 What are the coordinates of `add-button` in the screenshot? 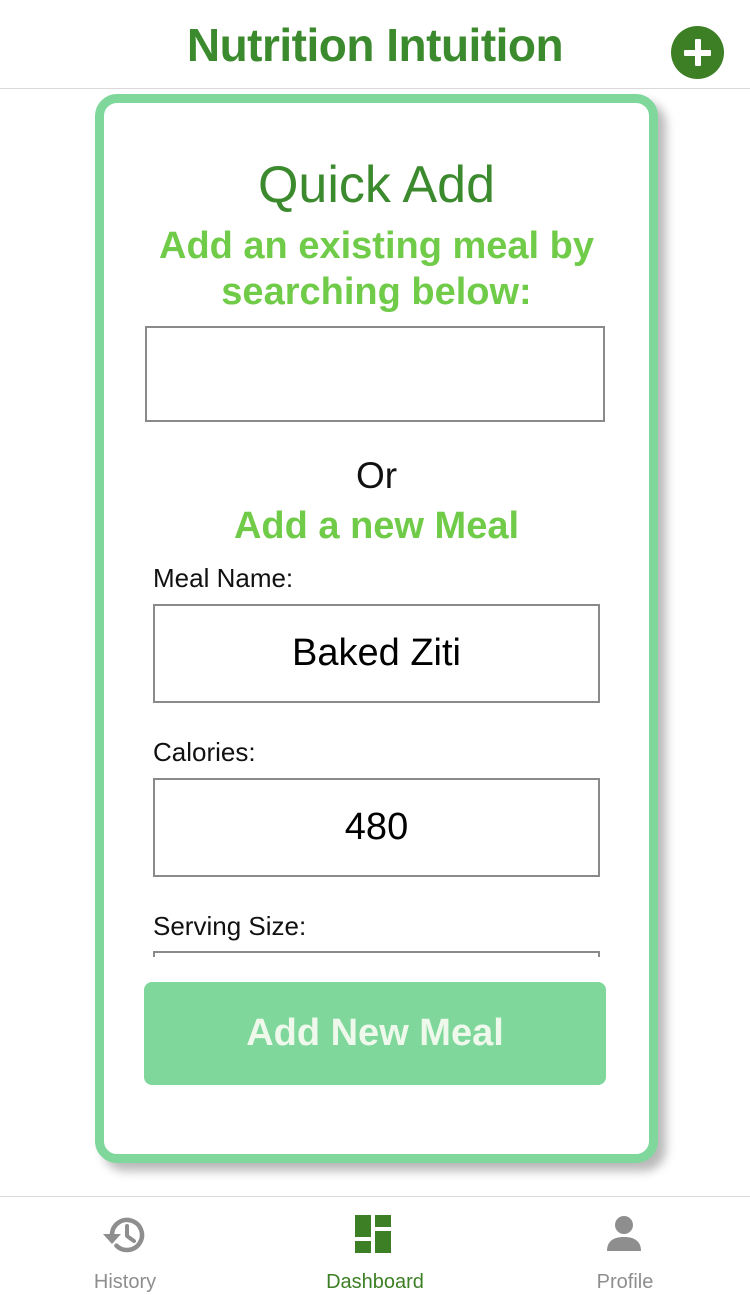 It's located at (697, 52).